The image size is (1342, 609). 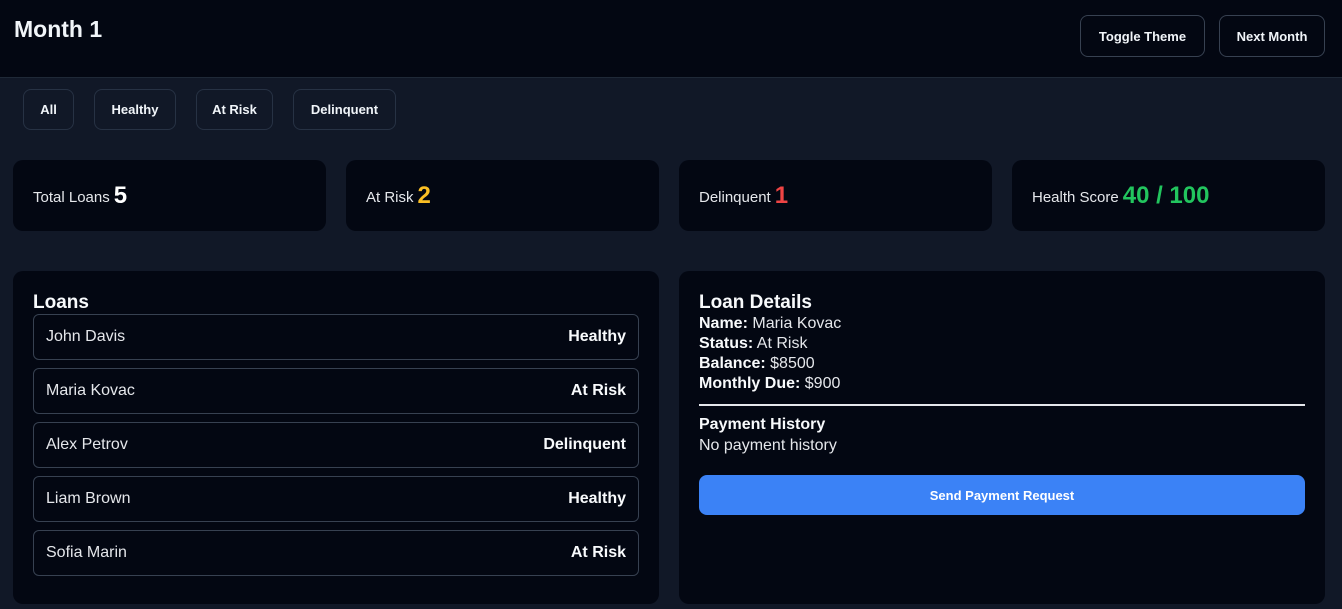 What do you see at coordinates (781, 195) in the screenshot?
I see `stat-value: 1` at bounding box center [781, 195].